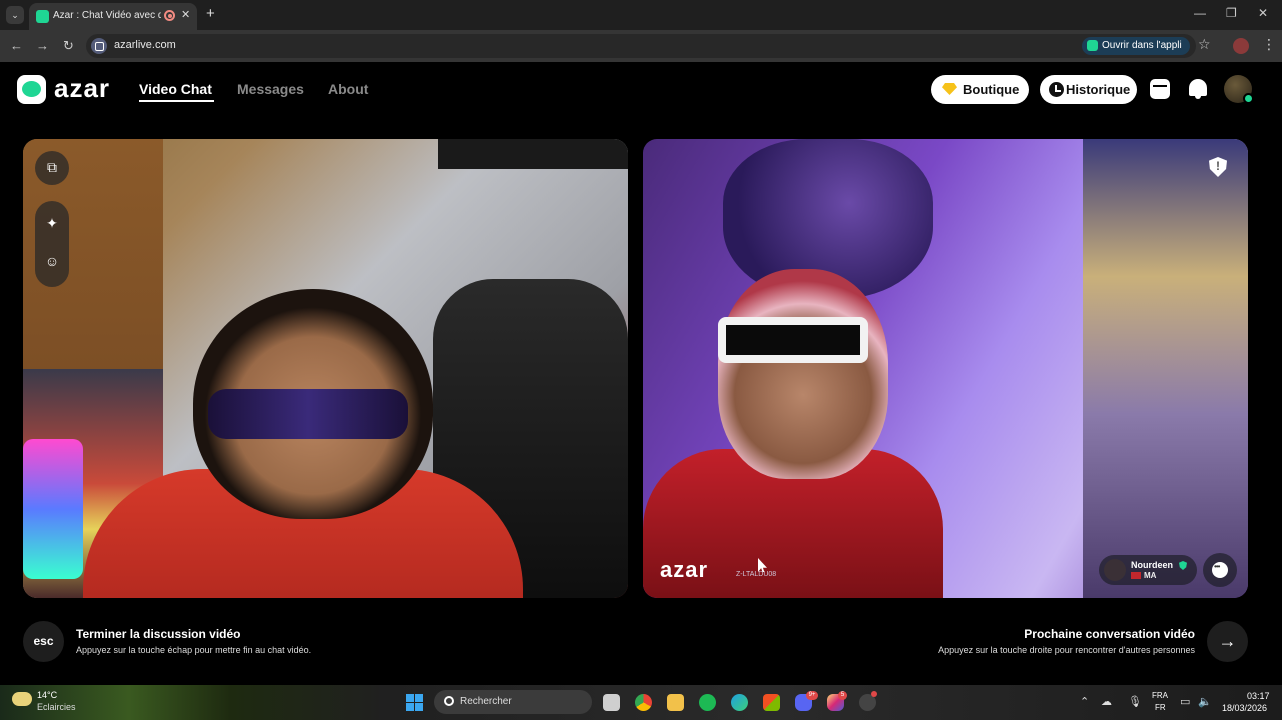 This screenshot has height=720, width=1282. What do you see at coordinates (52, 261) in the screenshot?
I see `face-mask-icon: ☺` at bounding box center [52, 261].